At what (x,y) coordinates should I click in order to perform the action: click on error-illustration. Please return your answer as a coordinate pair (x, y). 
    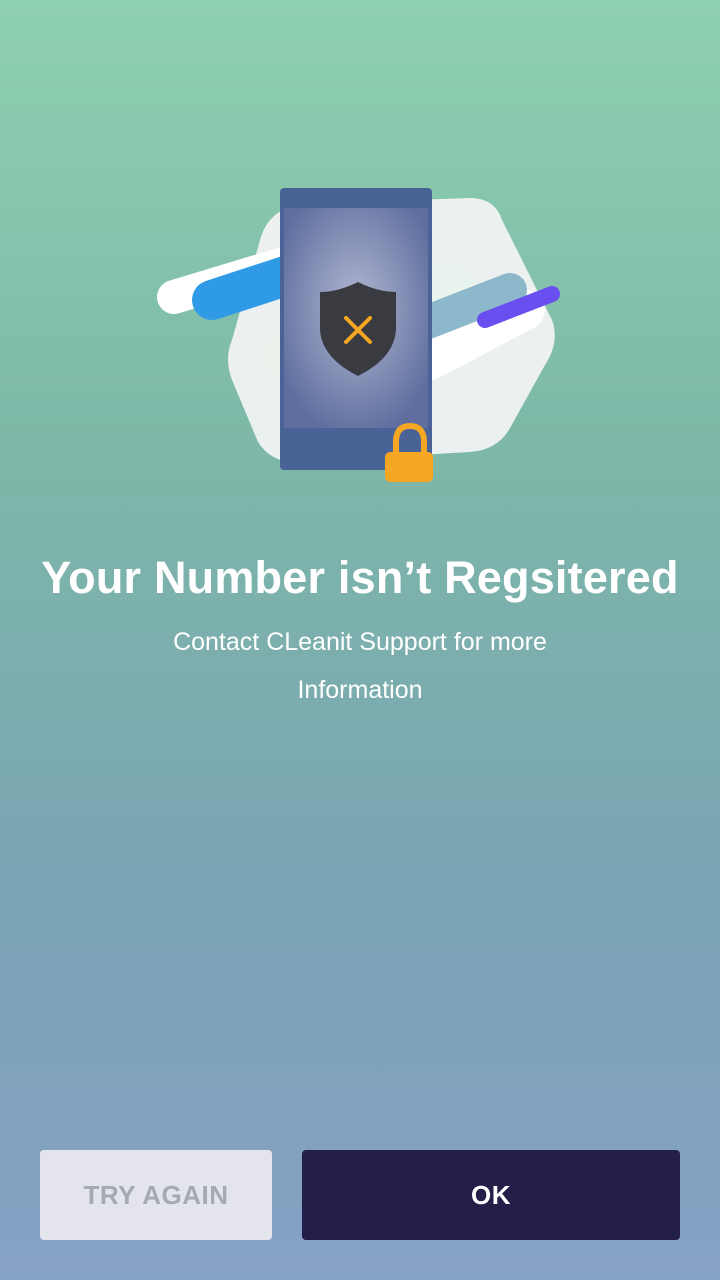
    Looking at the image, I should click on (360, 335).